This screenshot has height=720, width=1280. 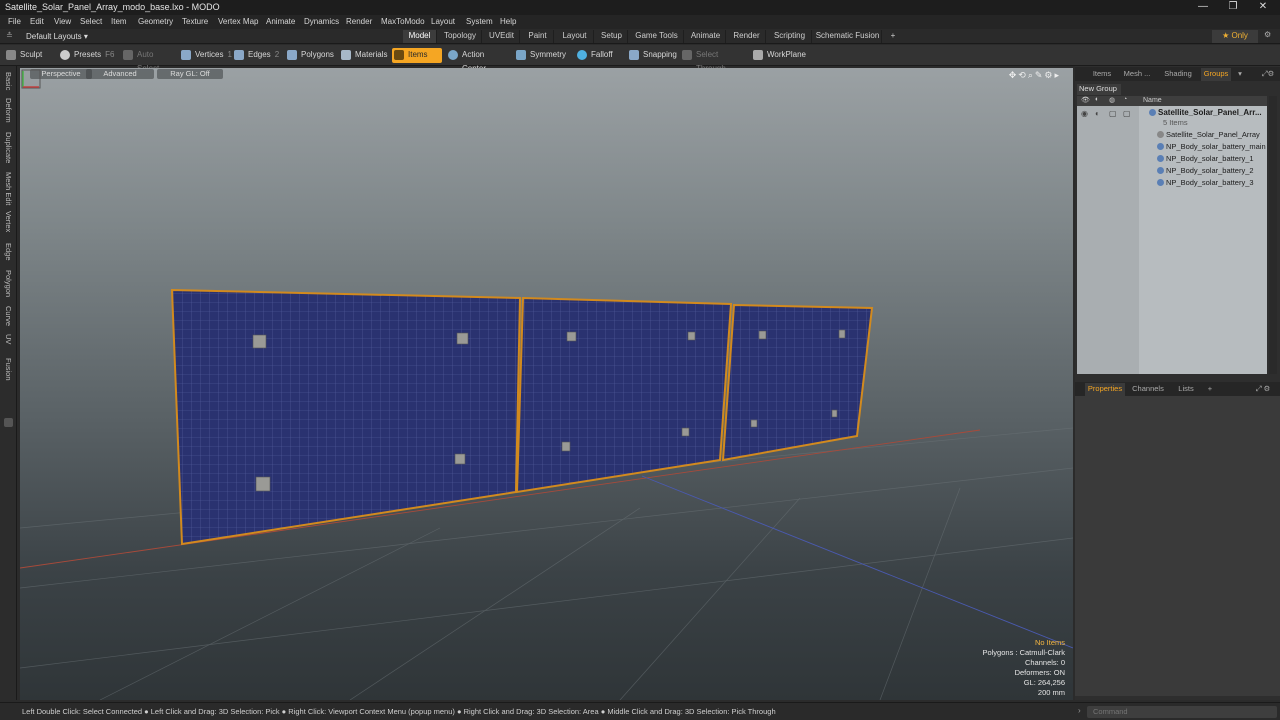 What do you see at coordinates (403, 21) in the screenshot?
I see `menu-maxtomodo: MaxToModo` at bounding box center [403, 21].